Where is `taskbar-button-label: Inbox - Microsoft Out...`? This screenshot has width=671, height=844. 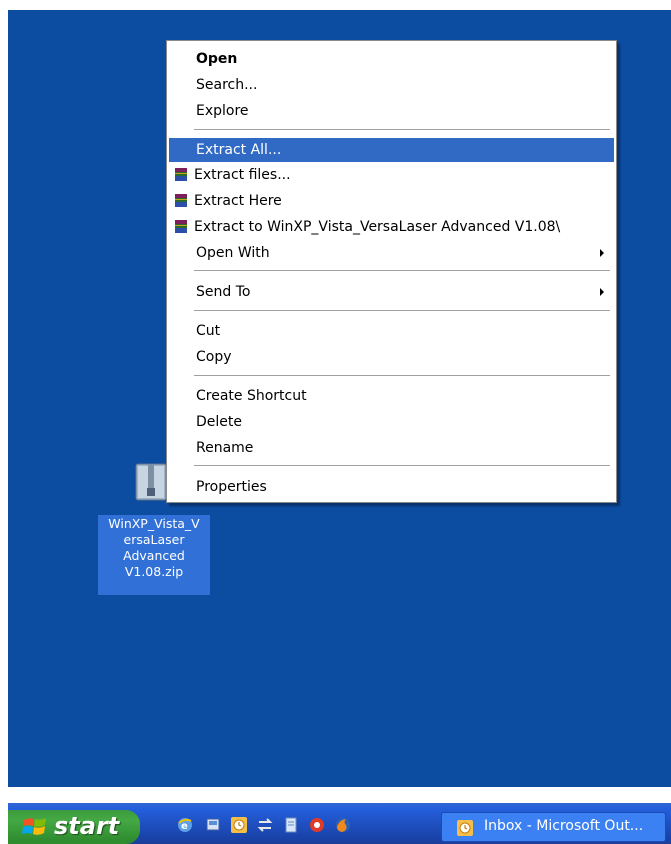 taskbar-button-label: Inbox - Microsoft Out... is located at coordinates (564, 826).